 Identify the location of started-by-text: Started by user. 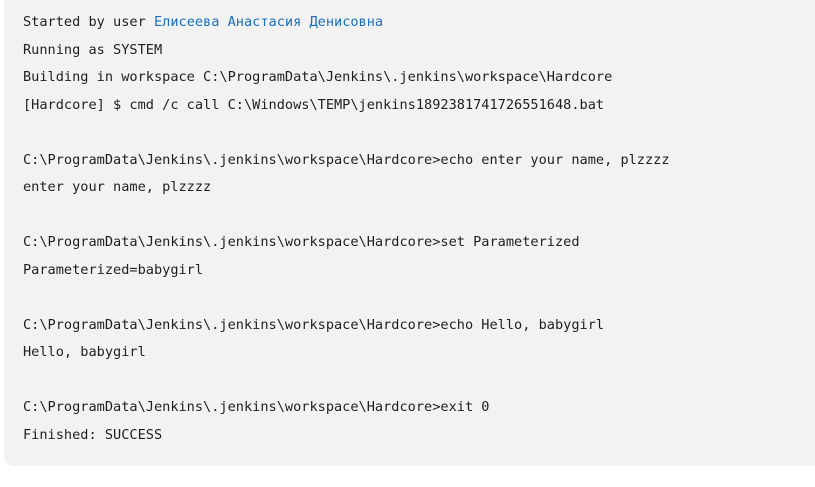
(88, 22).